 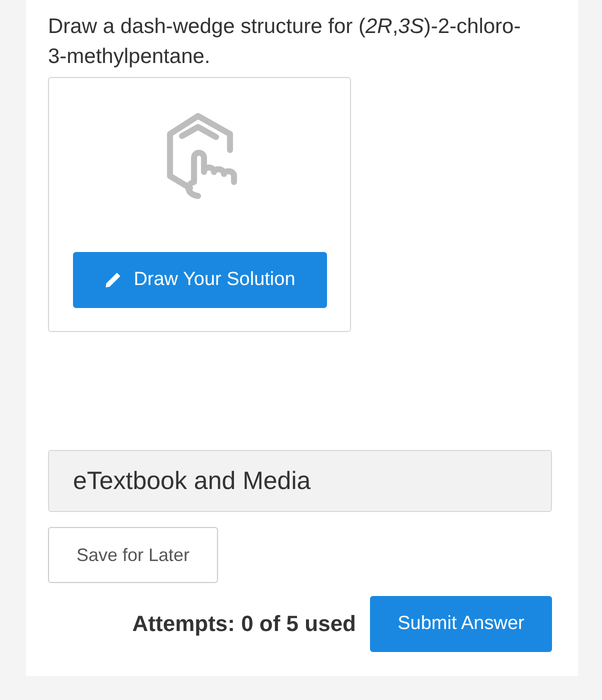 I want to click on attempts-text: Attempts: 0 of 5 used, so click(x=244, y=624).